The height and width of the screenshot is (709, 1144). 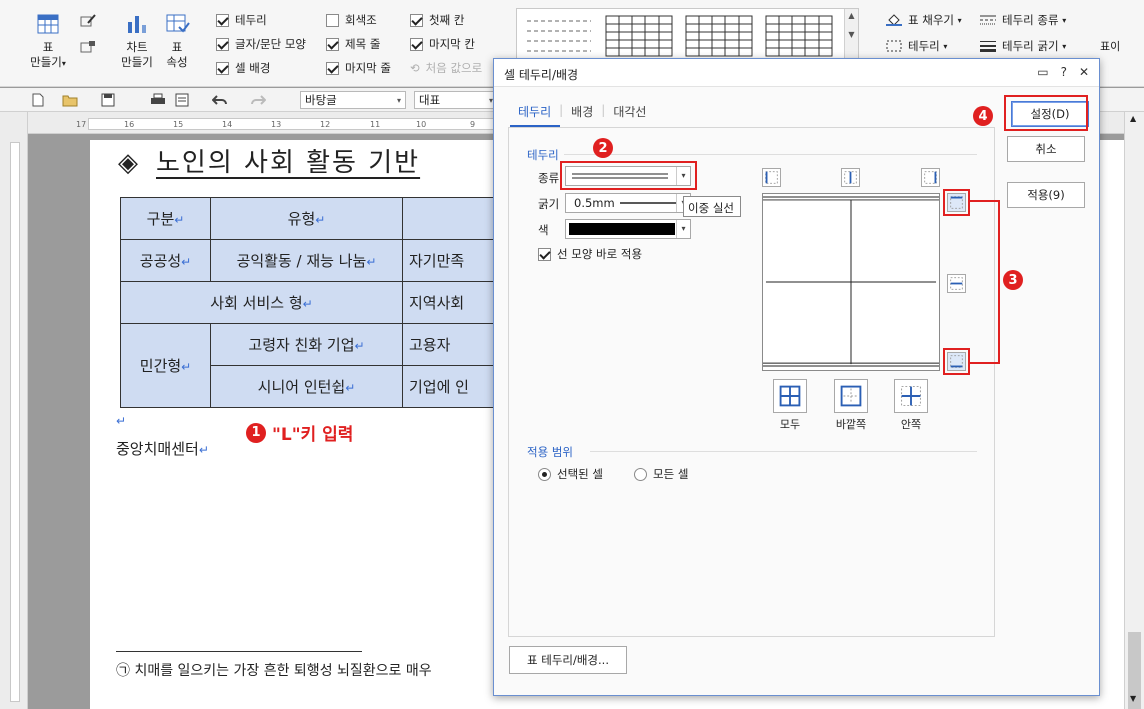 I want to click on line-weight-dropdown: 0.5mm ▾, so click(x=628, y=203).